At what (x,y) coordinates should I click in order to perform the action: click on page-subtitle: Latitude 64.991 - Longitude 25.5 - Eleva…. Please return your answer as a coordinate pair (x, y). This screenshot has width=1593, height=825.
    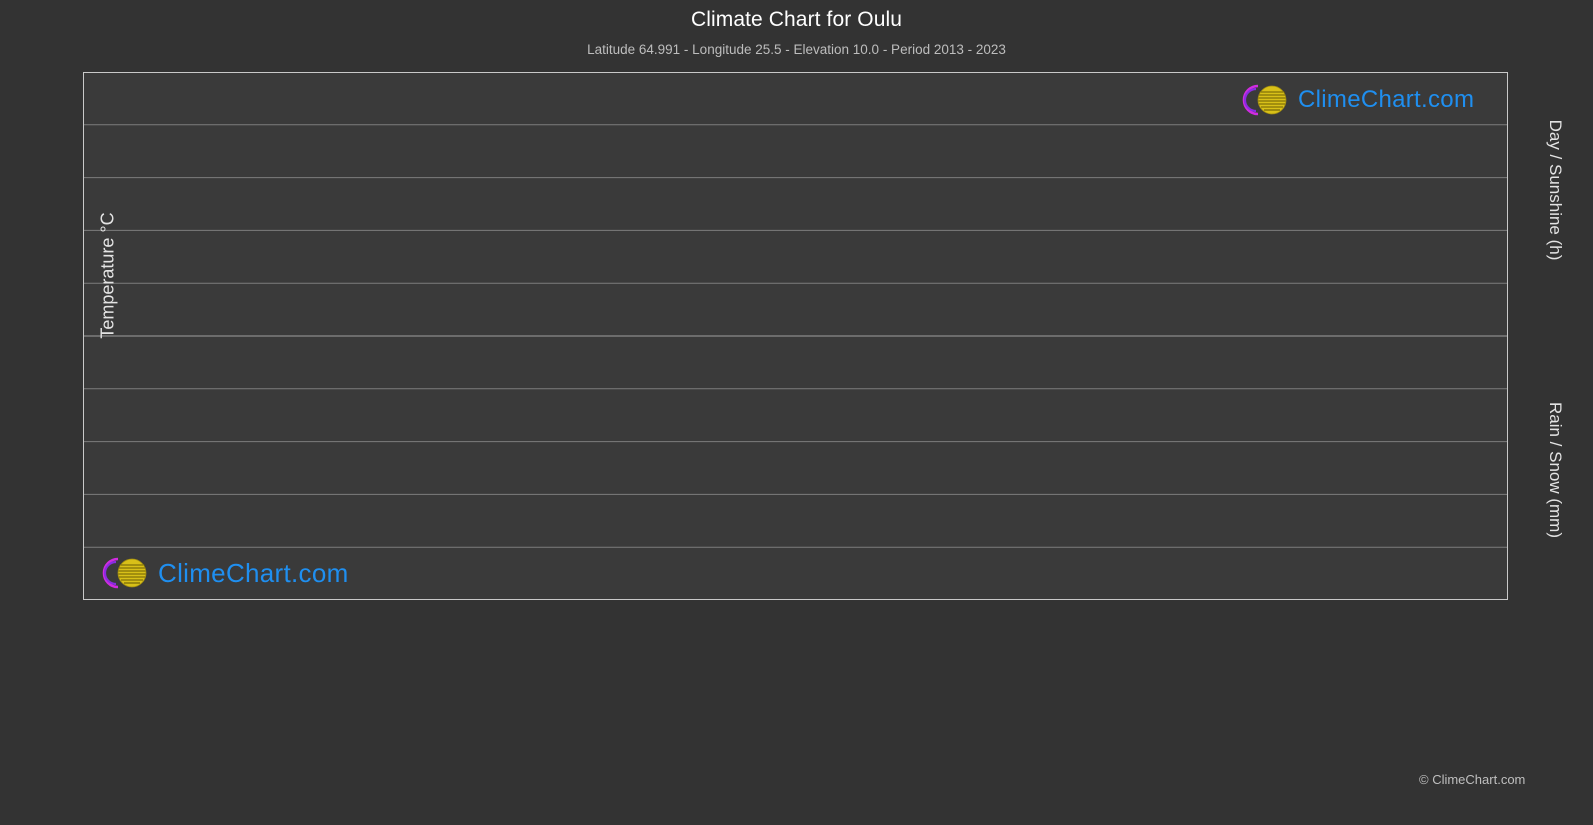
    Looking at the image, I should click on (796, 49).